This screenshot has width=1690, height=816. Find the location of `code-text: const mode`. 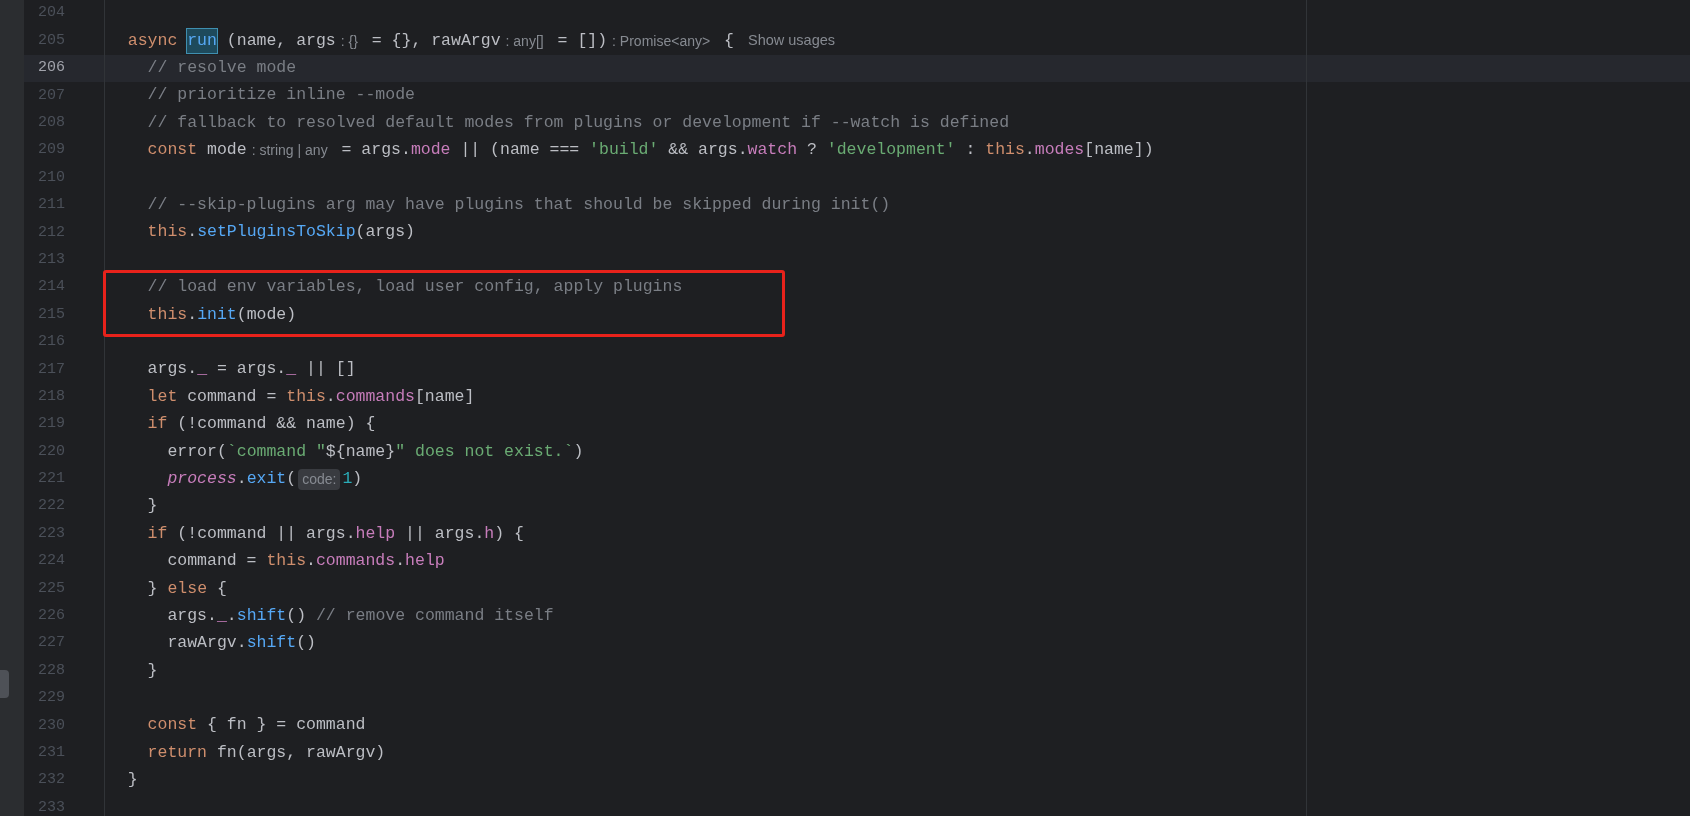

code-text: const mode is located at coordinates (196, 150).